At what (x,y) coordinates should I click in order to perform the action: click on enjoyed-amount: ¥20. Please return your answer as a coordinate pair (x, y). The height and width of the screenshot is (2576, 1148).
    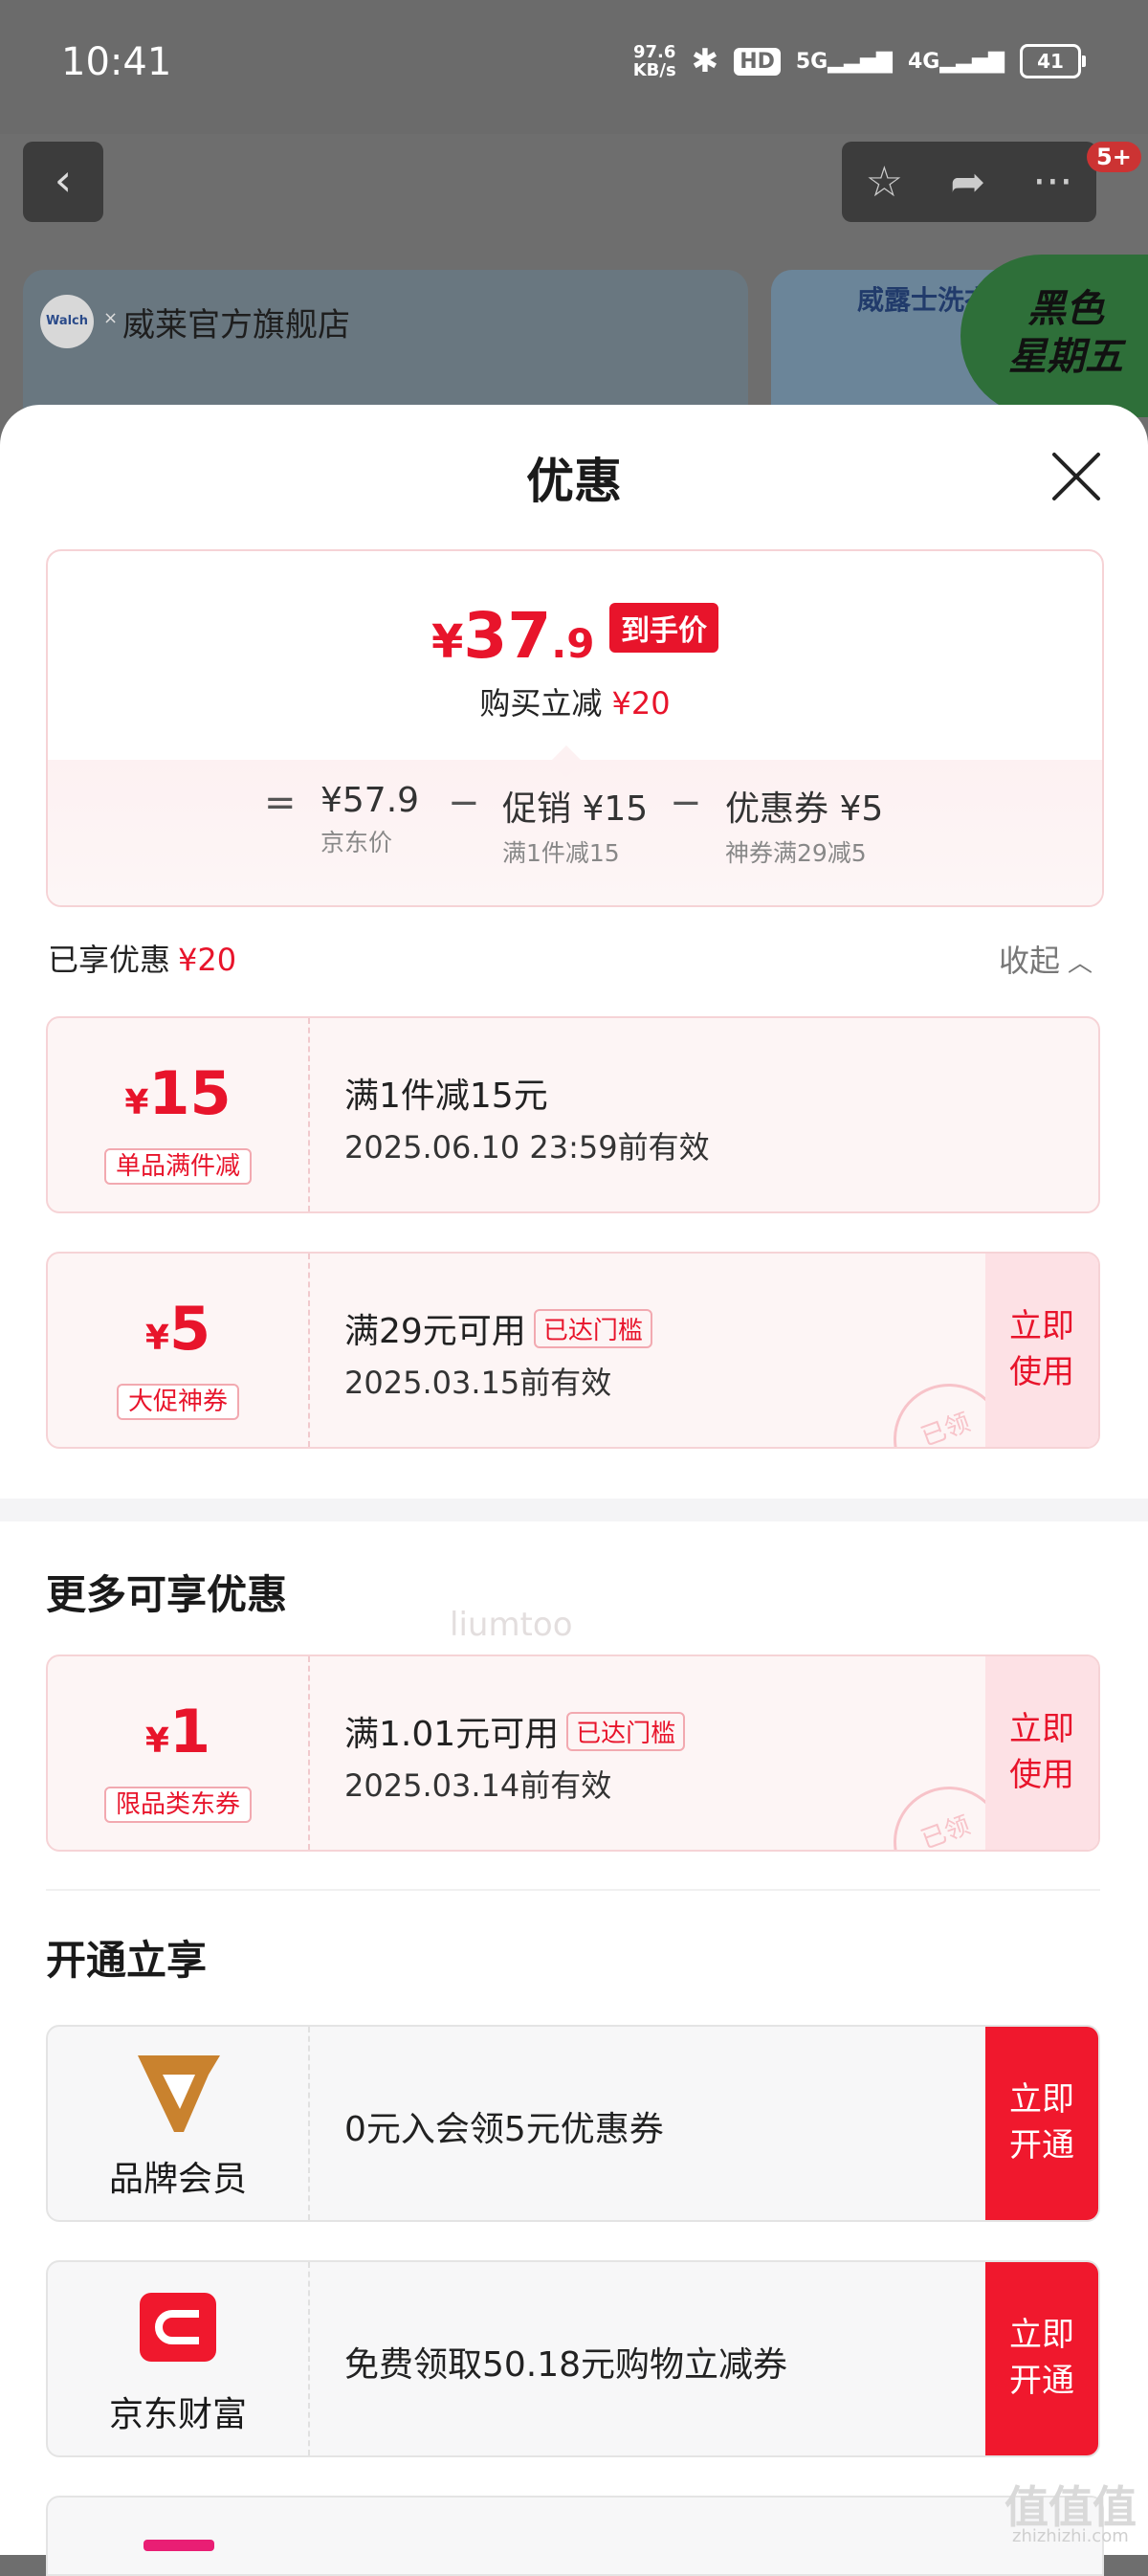
    Looking at the image, I should click on (208, 960).